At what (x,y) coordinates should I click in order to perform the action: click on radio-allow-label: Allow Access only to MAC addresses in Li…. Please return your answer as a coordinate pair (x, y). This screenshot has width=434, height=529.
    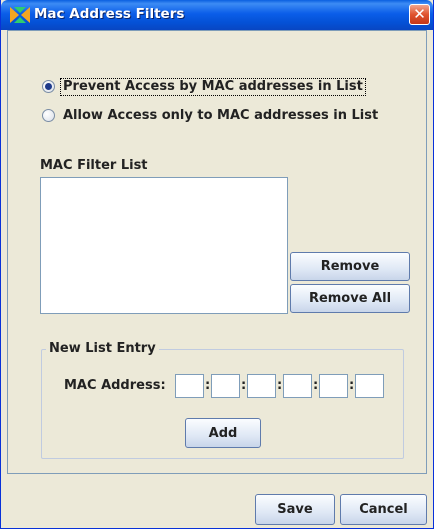
    Looking at the image, I should click on (221, 115).